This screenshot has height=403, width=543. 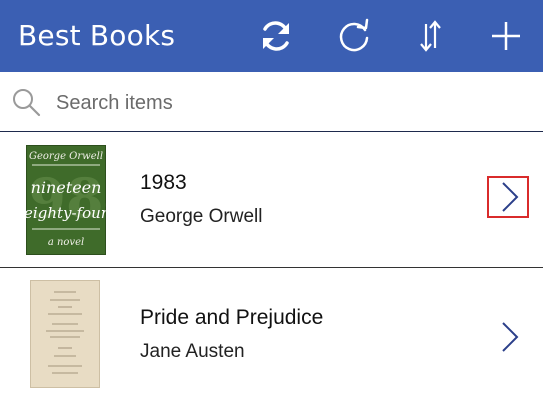 What do you see at coordinates (192, 351) in the screenshot?
I see `item-author: Jane Austen` at bounding box center [192, 351].